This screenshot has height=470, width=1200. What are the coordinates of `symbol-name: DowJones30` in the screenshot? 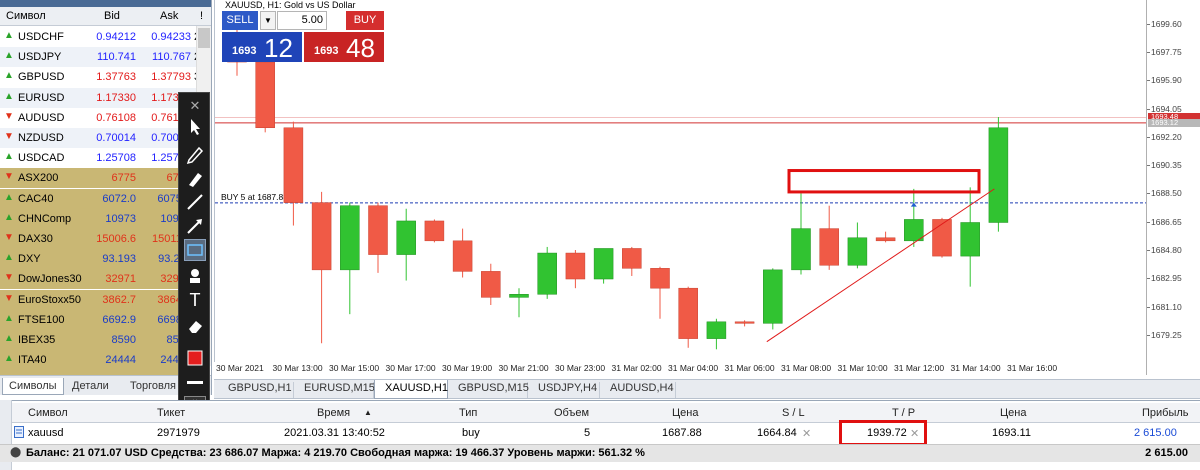 It's located at (50, 279).